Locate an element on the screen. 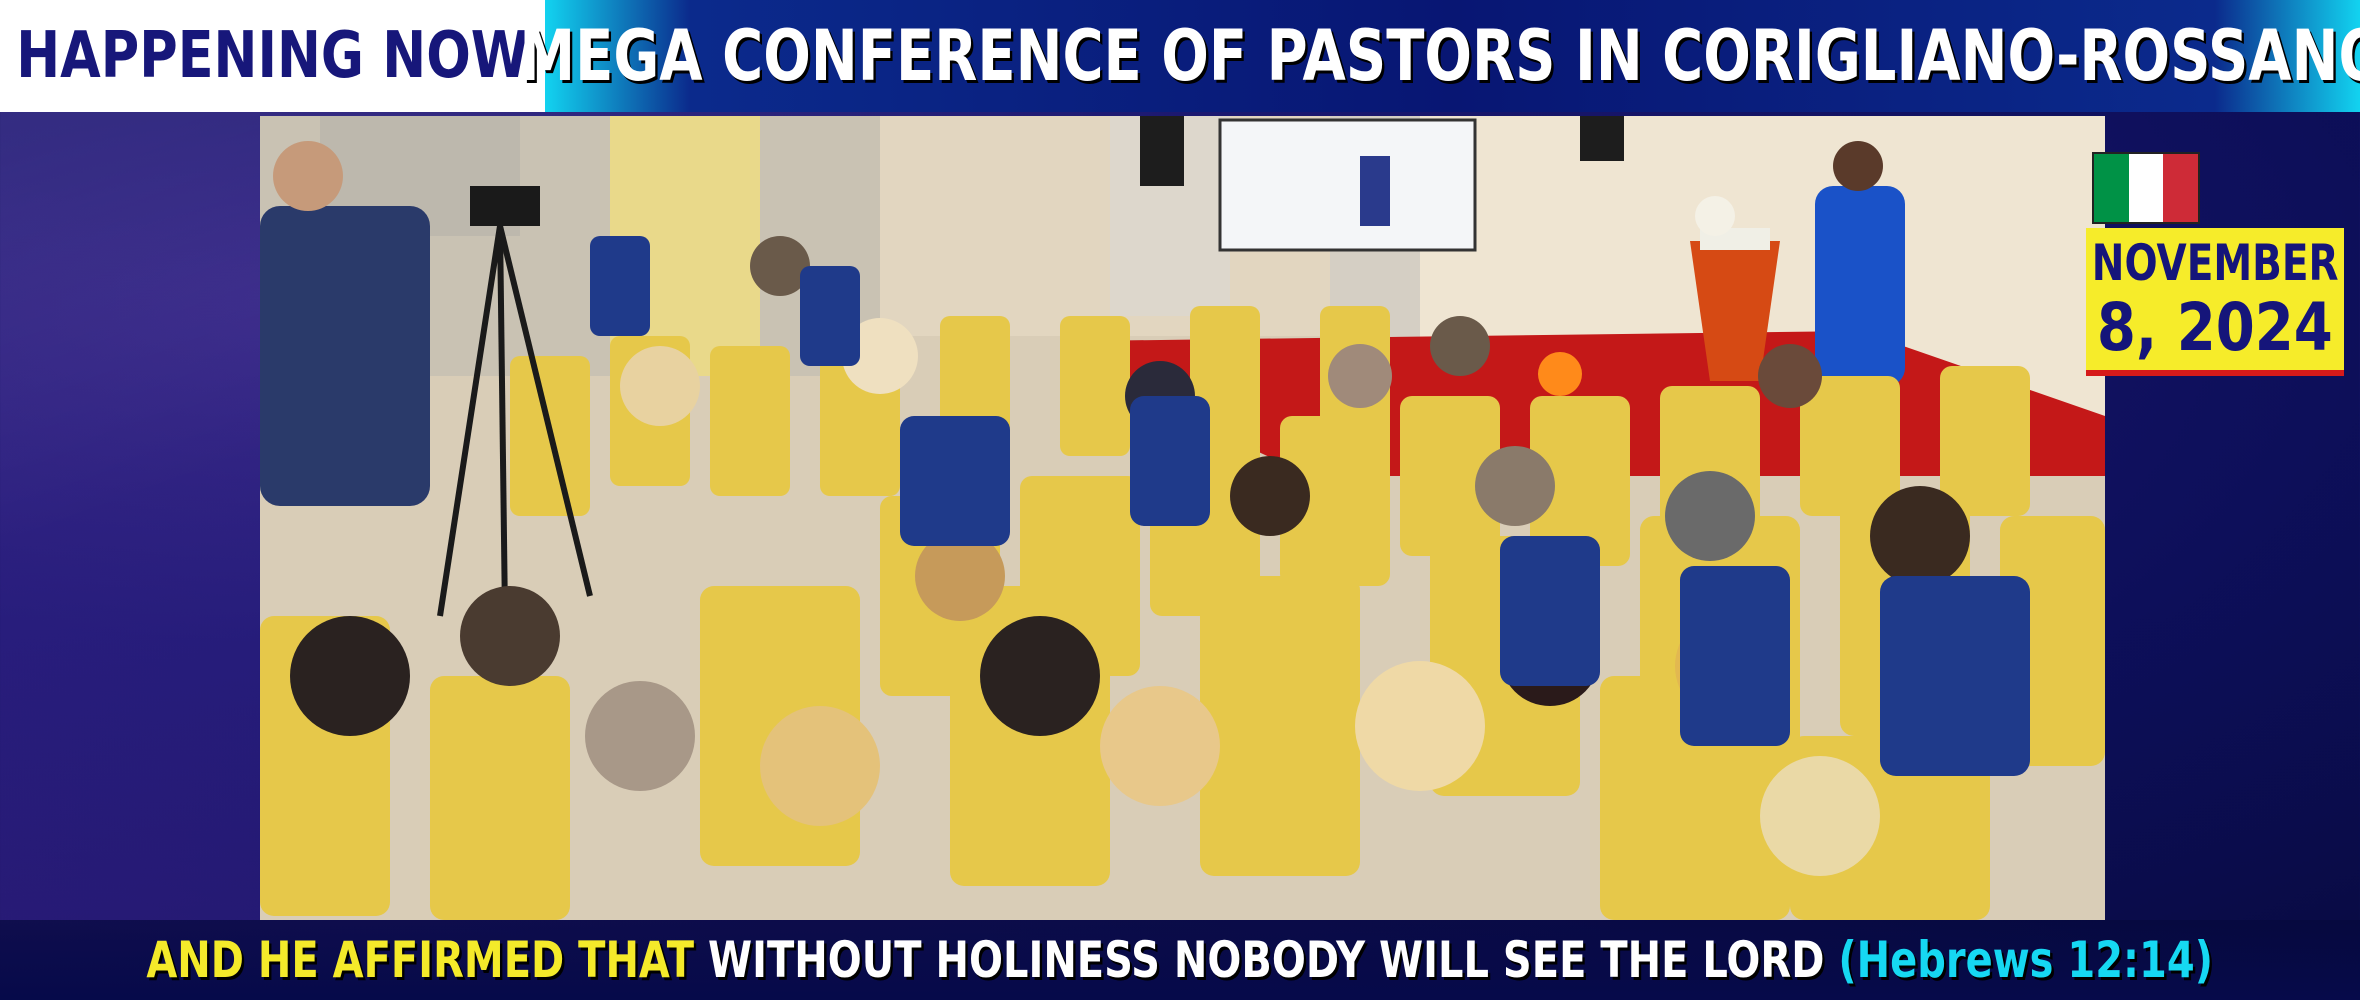  caption-part-1: AND HE AFFIRMED THAT is located at coordinates (420, 960).